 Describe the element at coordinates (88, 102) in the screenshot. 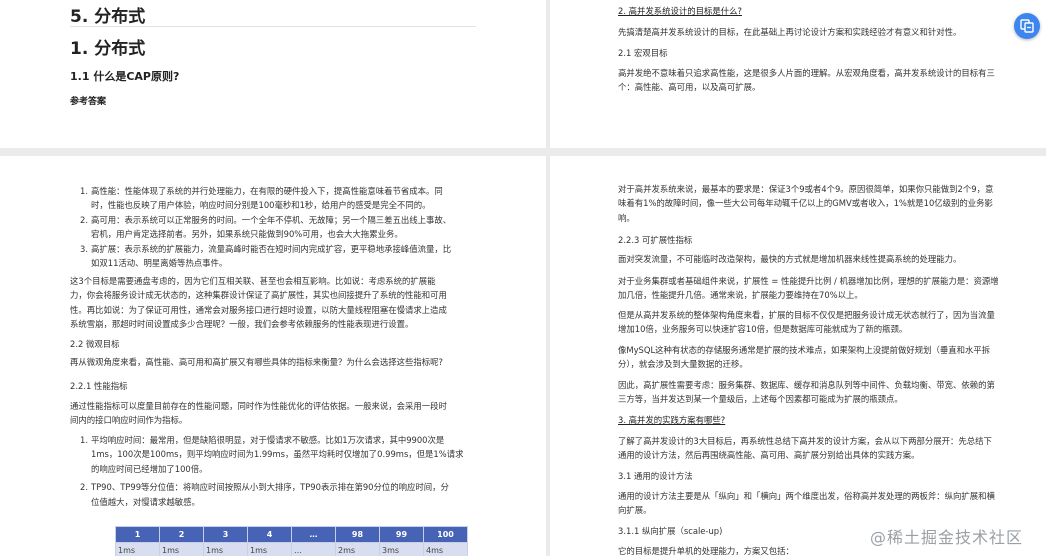

I see `reference-answer-label: 参考答案` at that location.